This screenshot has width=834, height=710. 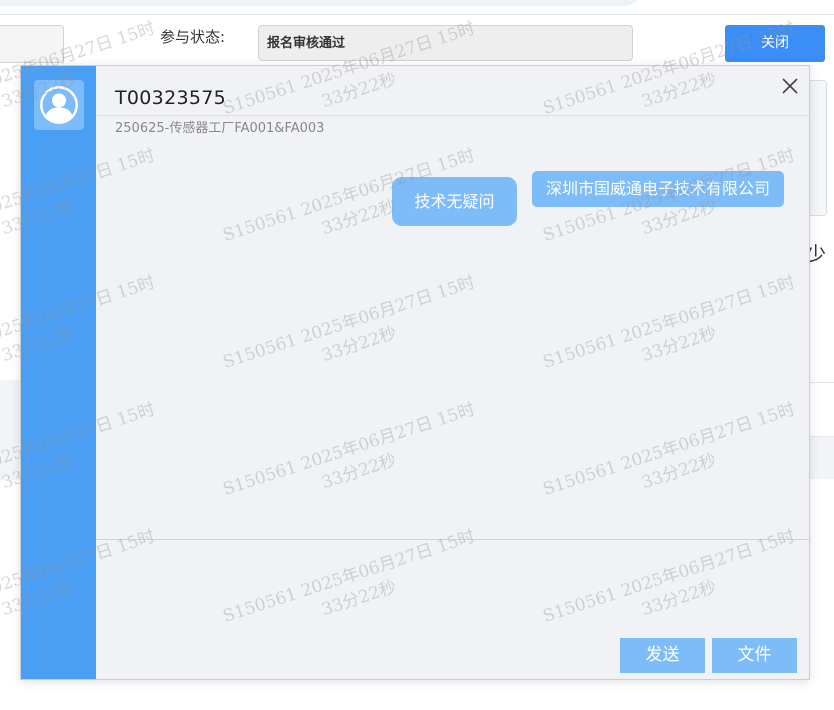 I want to click on send-button: 发送, so click(x=662, y=655).